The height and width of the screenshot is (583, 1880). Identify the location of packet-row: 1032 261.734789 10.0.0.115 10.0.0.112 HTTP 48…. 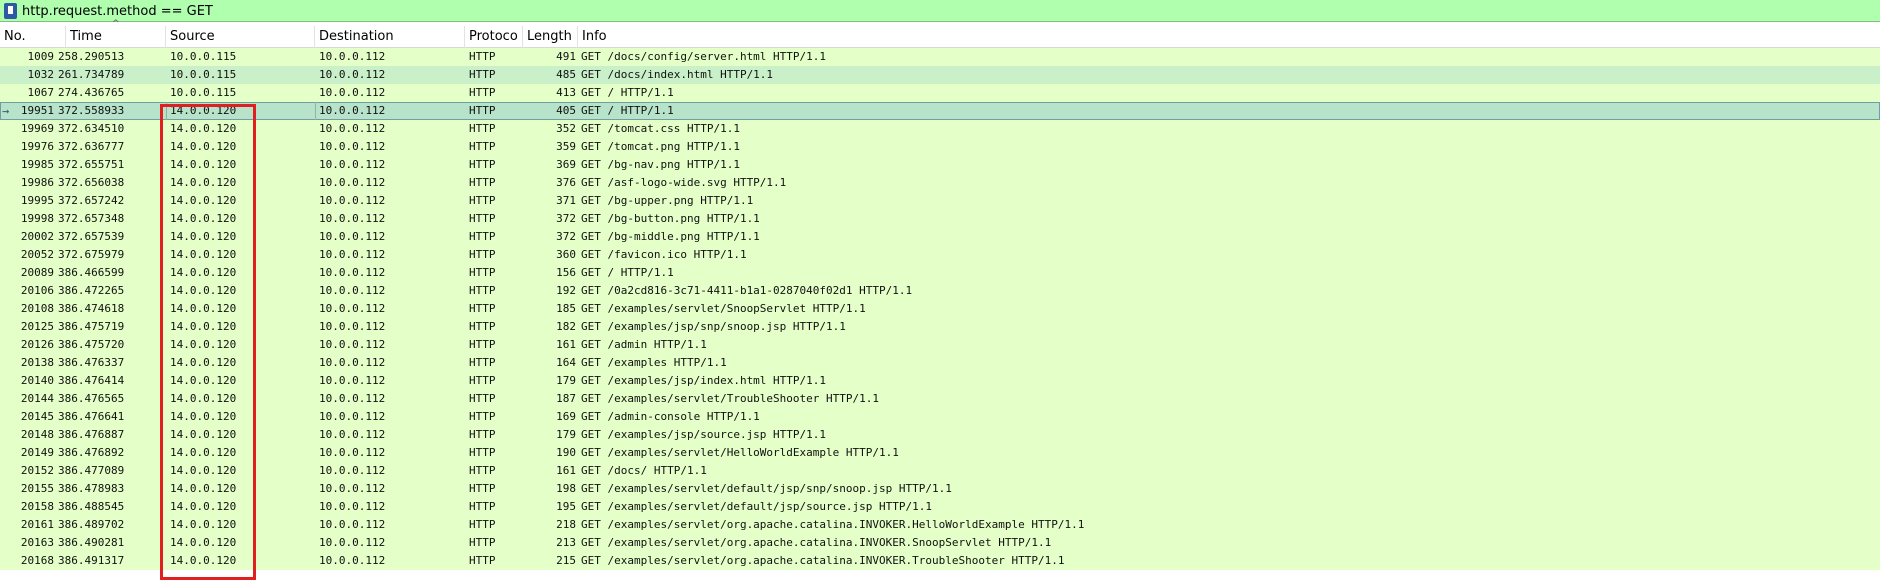
(940, 75).